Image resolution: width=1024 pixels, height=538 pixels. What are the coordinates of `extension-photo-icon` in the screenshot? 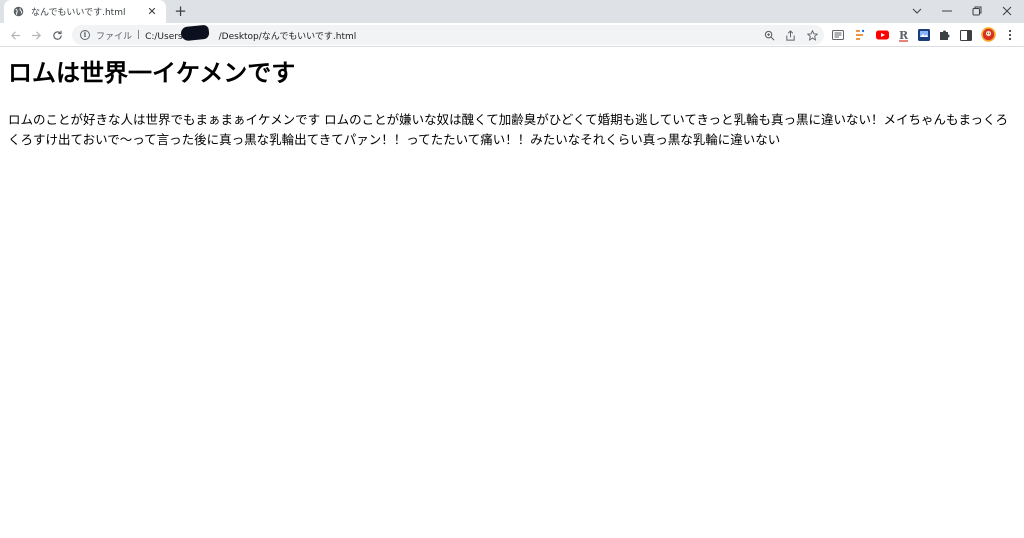 It's located at (924, 35).